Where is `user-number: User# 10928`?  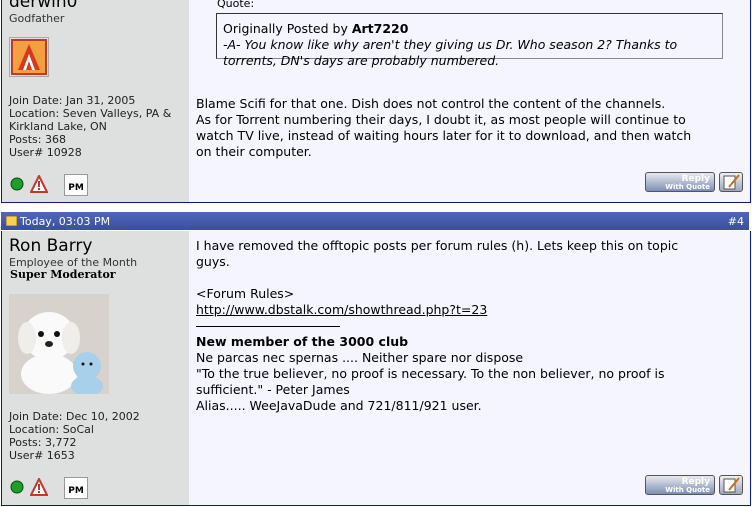
user-number: User# 10928 is located at coordinates (45, 152).